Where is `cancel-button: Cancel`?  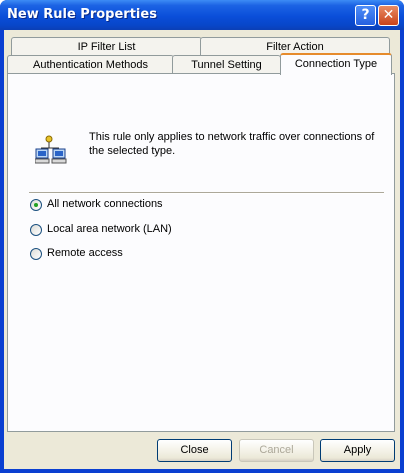
cancel-button: Cancel is located at coordinates (276, 450).